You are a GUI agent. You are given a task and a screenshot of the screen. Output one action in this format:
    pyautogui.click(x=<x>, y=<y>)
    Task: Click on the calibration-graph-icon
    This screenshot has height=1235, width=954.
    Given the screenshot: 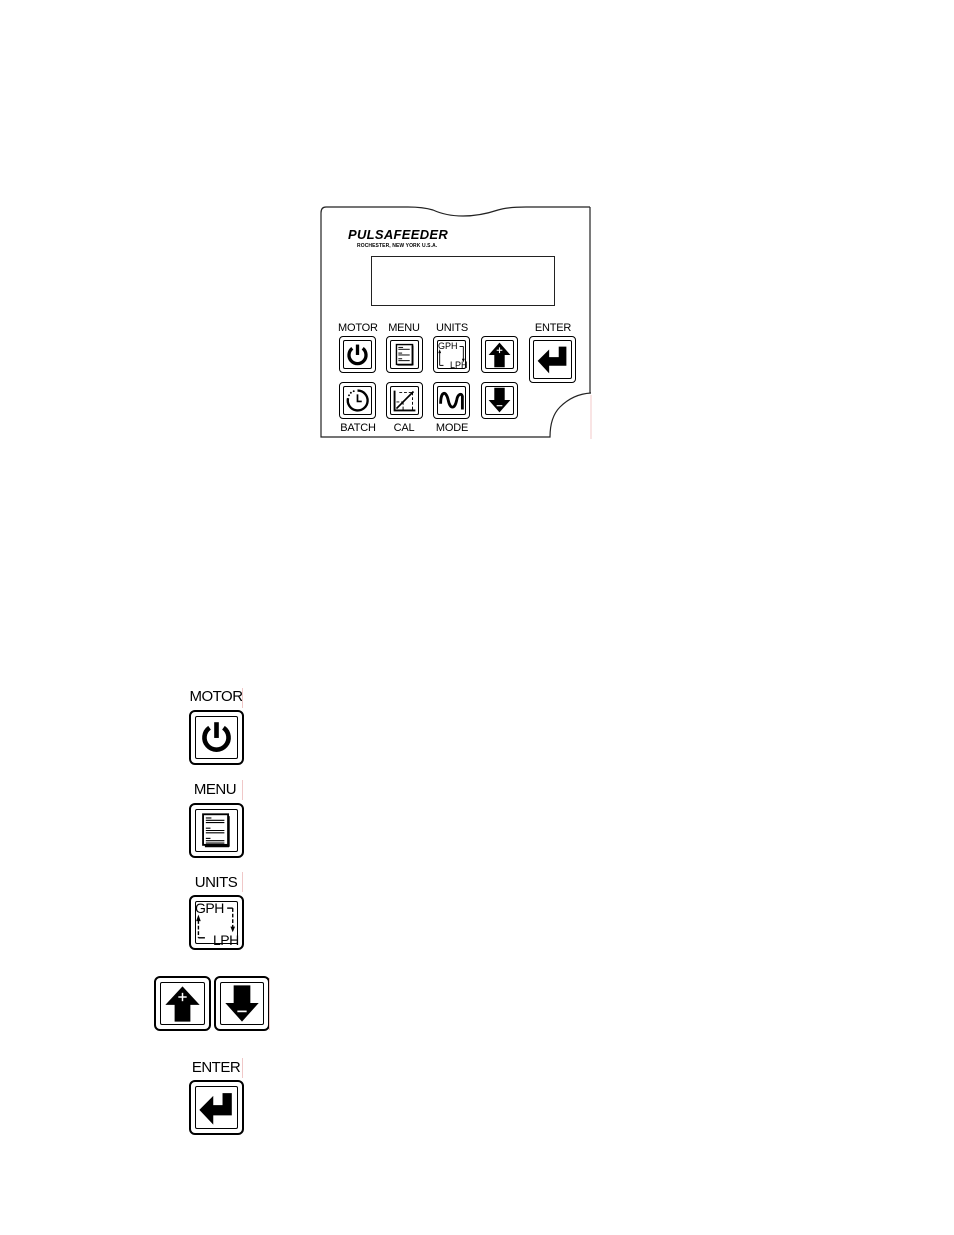 What is the action you would take?
    pyautogui.click(x=404, y=401)
    